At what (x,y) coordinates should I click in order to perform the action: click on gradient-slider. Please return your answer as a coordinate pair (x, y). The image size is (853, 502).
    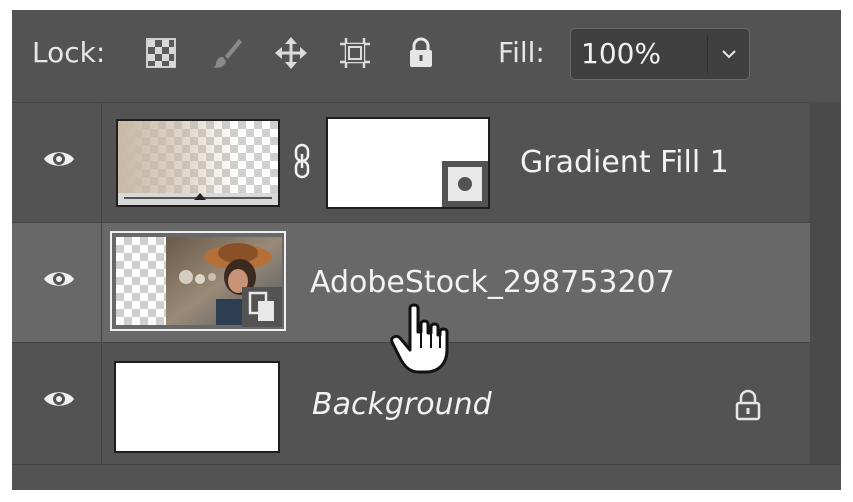
    Looking at the image, I should click on (198, 200).